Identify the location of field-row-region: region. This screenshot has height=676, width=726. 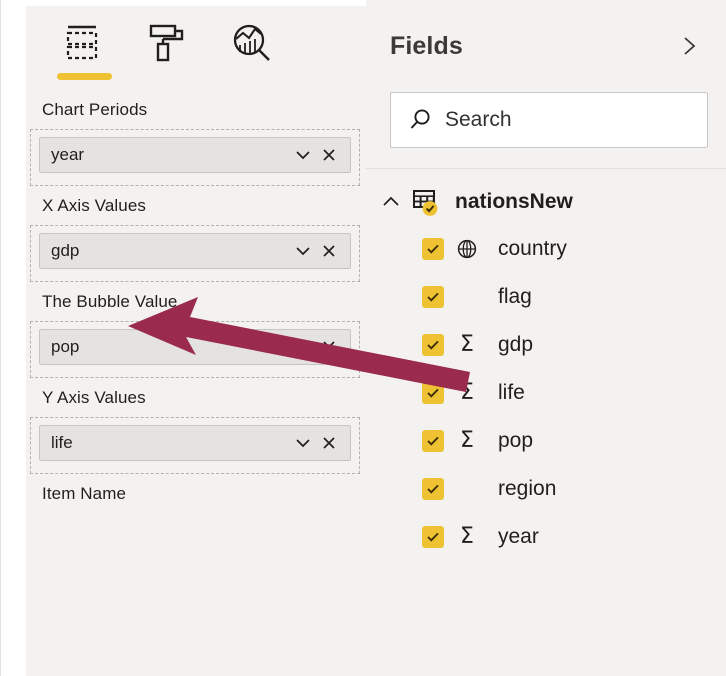
(546, 489).